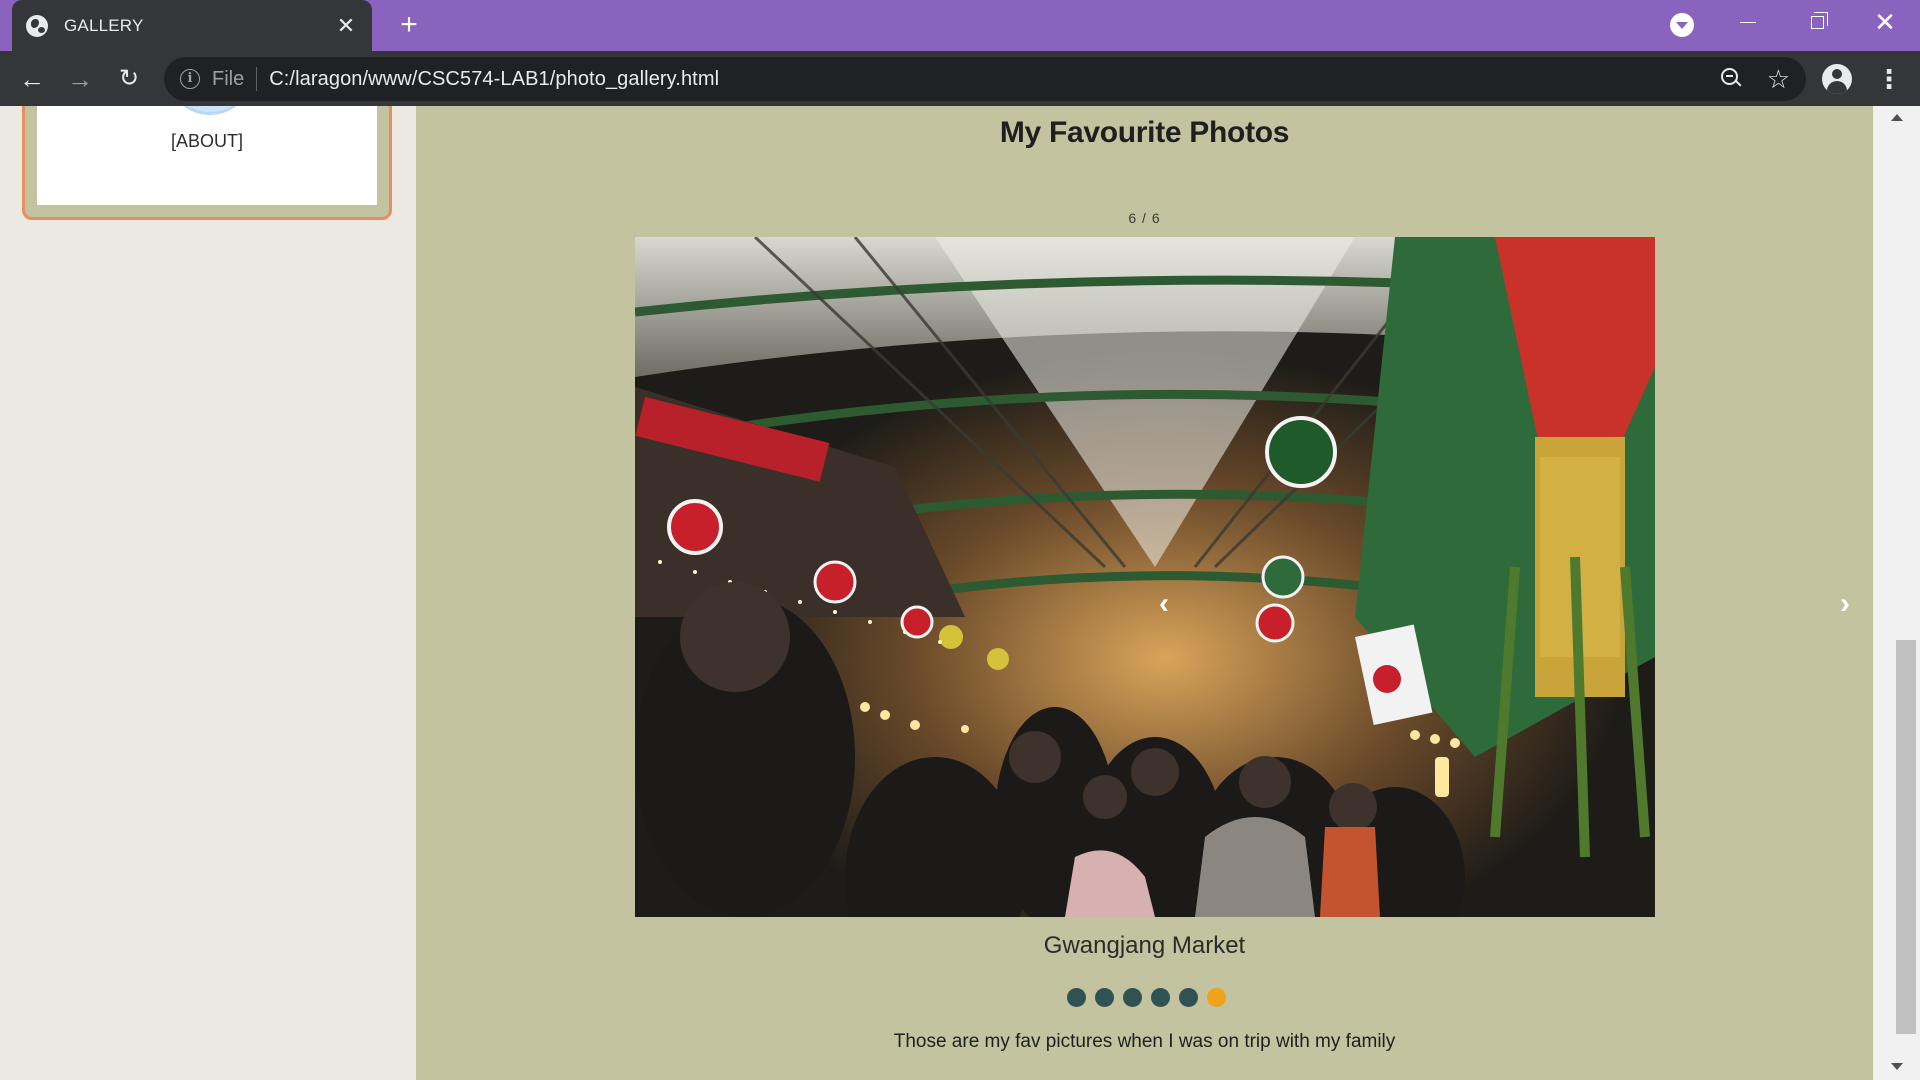  Describe the element at coordinates (129, 79) in the screenshot. I see `reload-button: ↻` at that location.